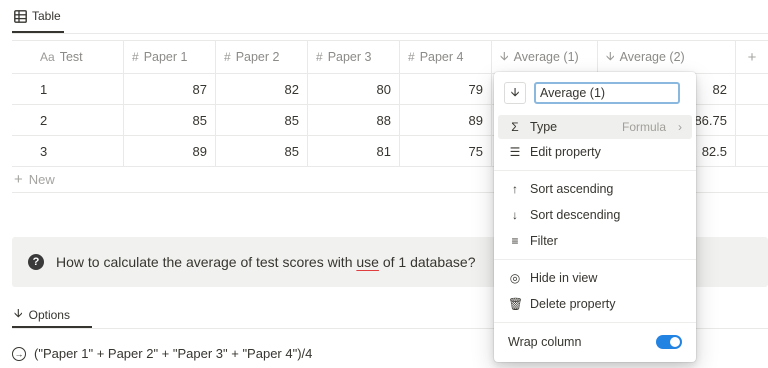 Image resolution: width=768 pixels, height=368 pixels. What do you see at coordinates (354, 120) in the screenshot?
I see `cell-paper-3: 88` at bounding box center [354, 120].